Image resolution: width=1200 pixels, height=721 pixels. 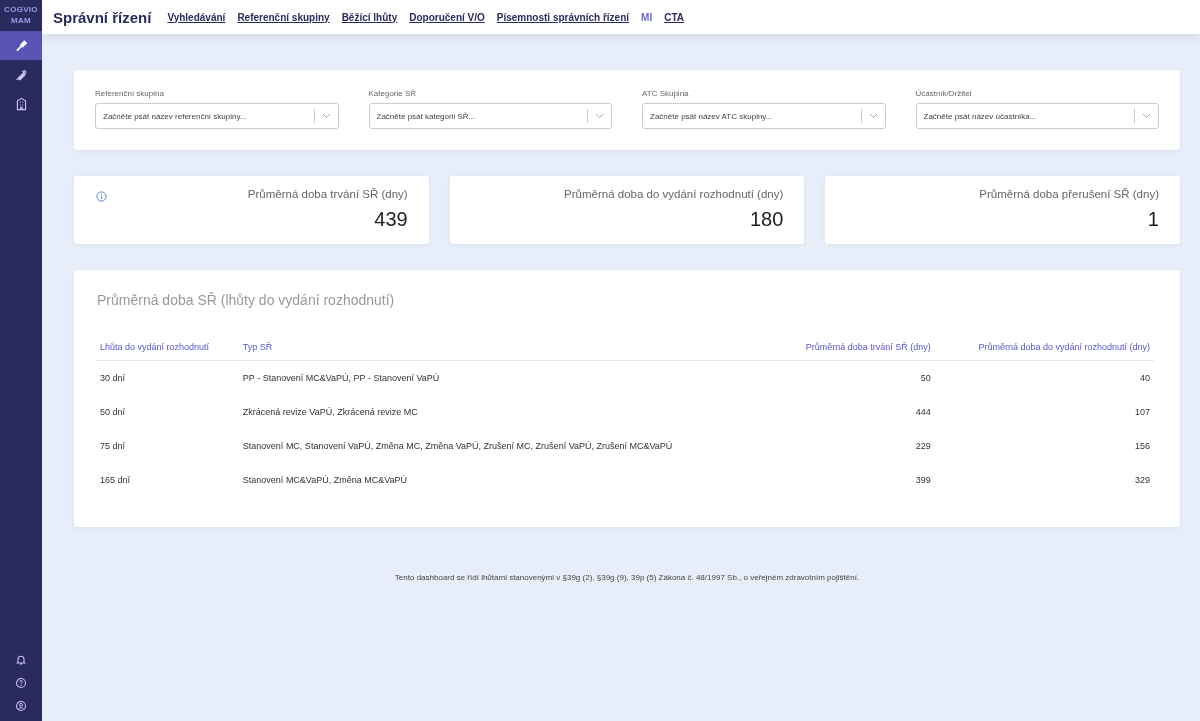 I want to click on table-cell-text: 229, so click(x=923, y=446).